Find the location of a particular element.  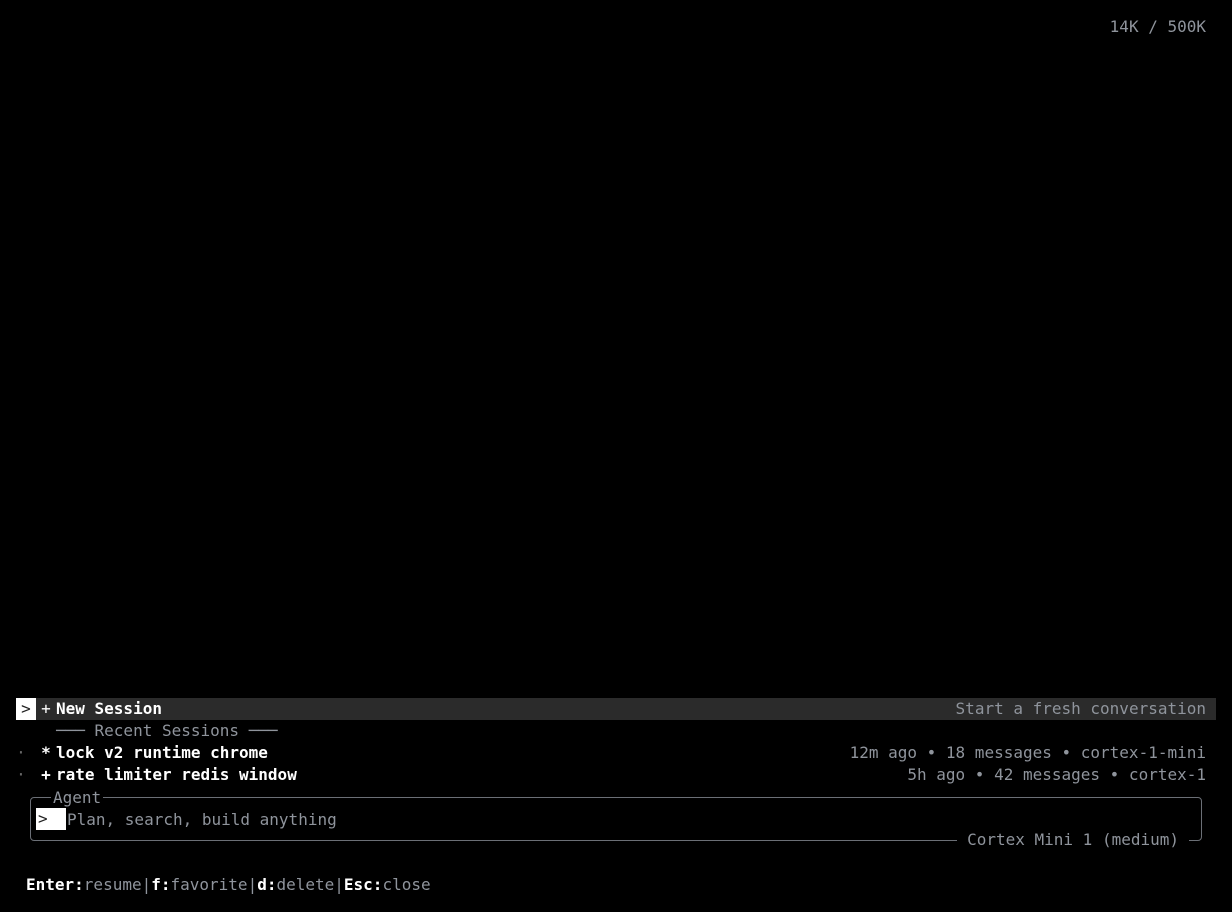

new-session-label: New Session is located at coordinates (109, 708).